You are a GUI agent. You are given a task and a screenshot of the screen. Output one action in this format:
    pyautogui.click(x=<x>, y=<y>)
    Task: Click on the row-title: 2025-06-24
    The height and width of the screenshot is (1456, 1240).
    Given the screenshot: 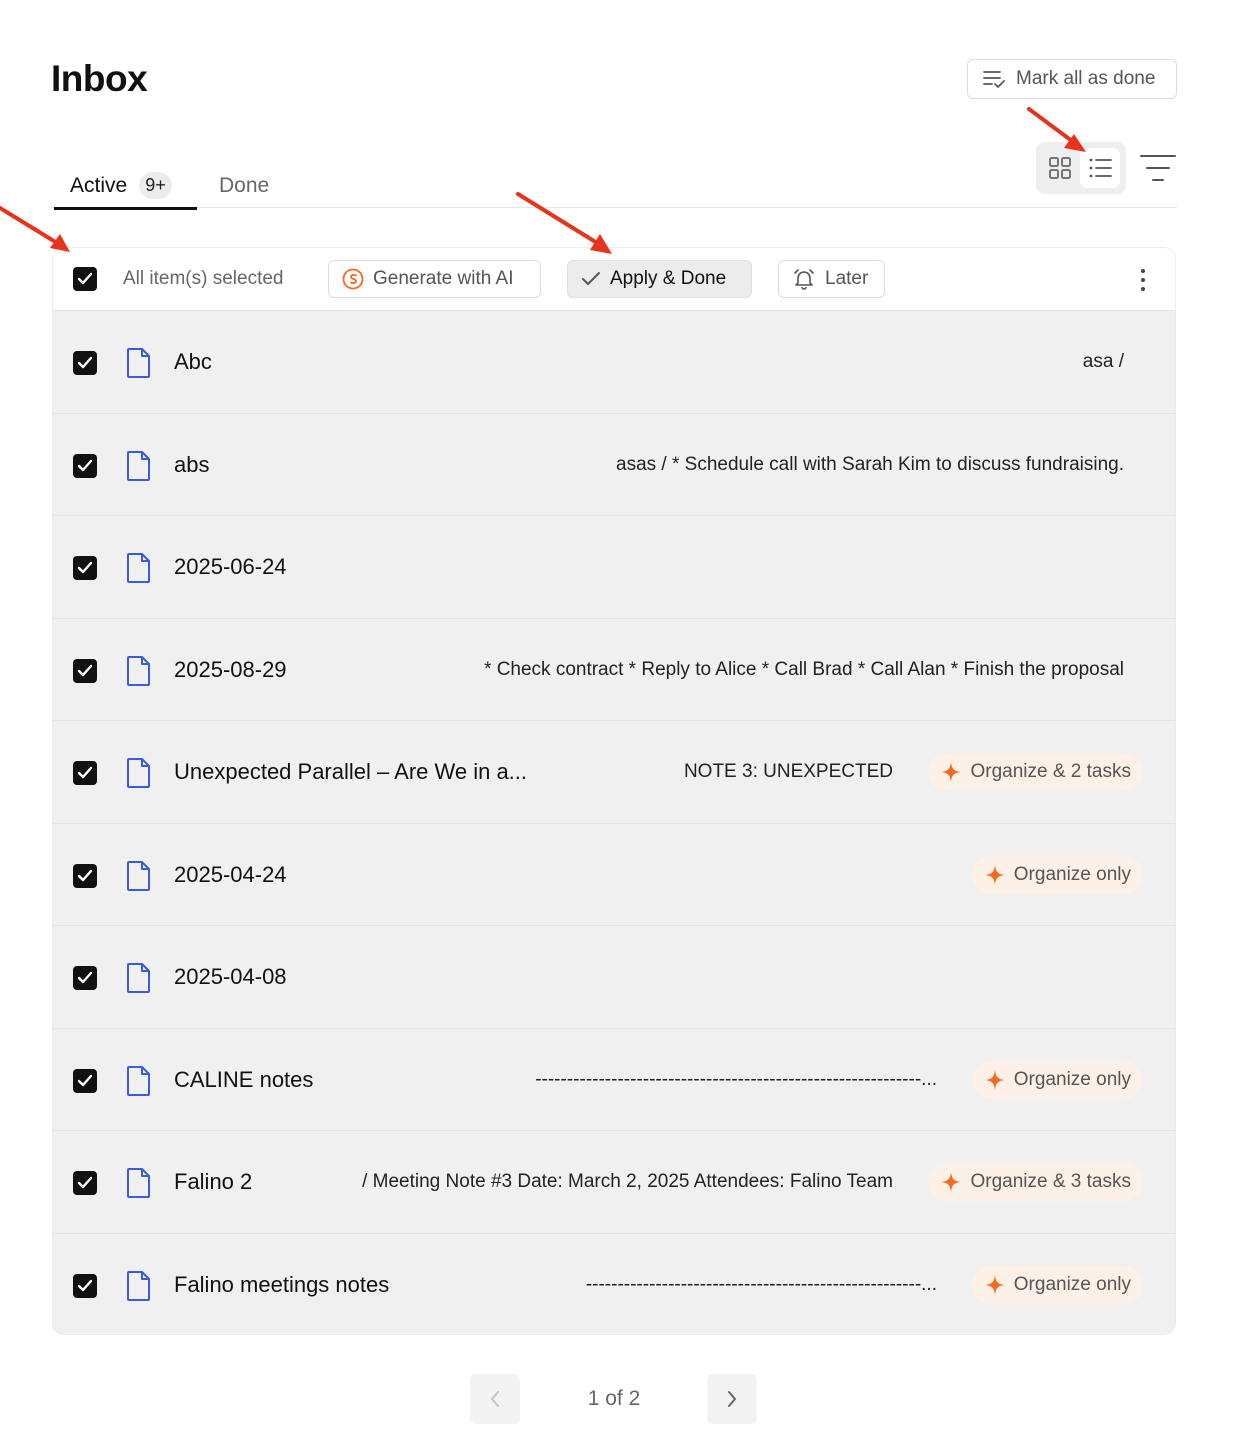 What is the action you would take?
    pyautogui.click(x=230, y=566)
    